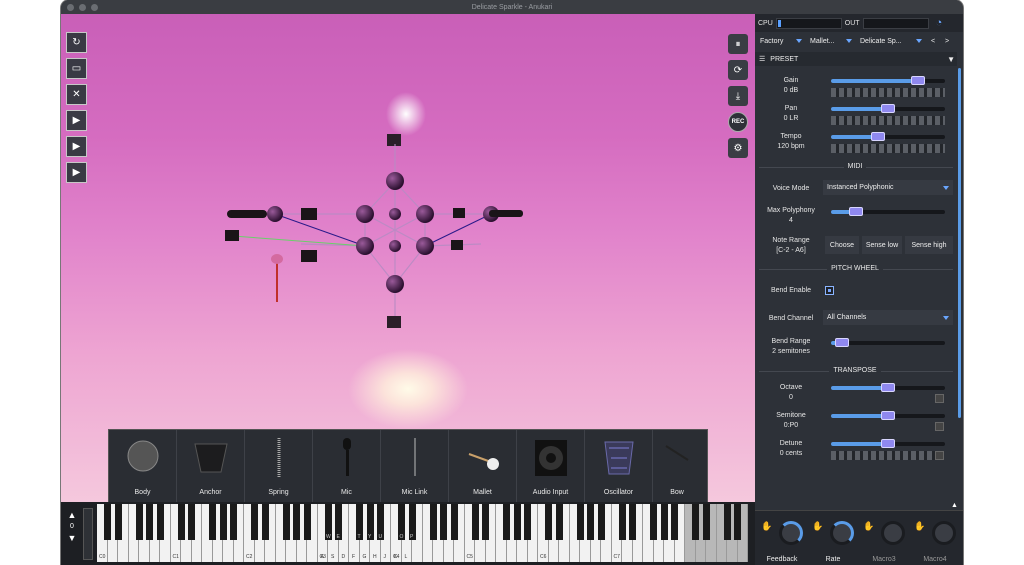  Describe the element at coordinates (72, 538) in the screenshot. I see `octave-down-button: ▼` at that location.